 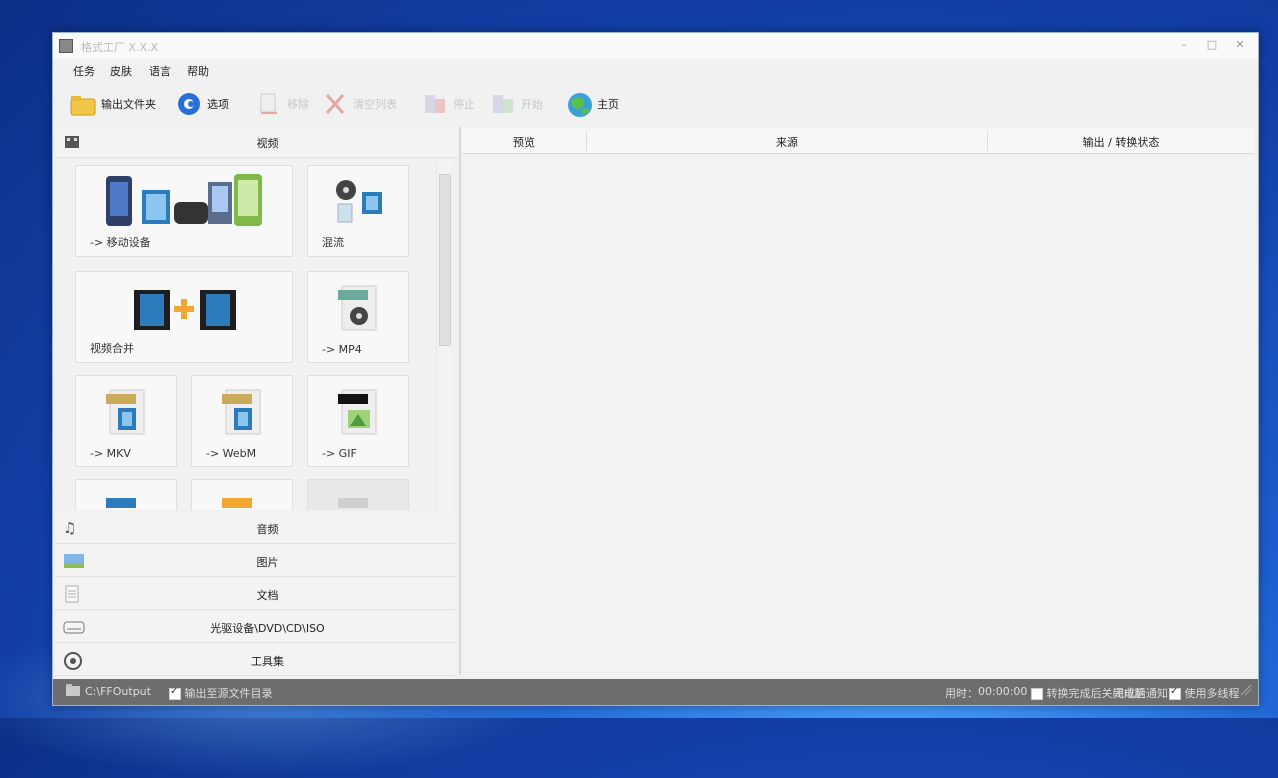 What do you see at coordinates (357, 308) in the screenshot?
I see `mp4-file-icon` at bounding box center [357, 308].